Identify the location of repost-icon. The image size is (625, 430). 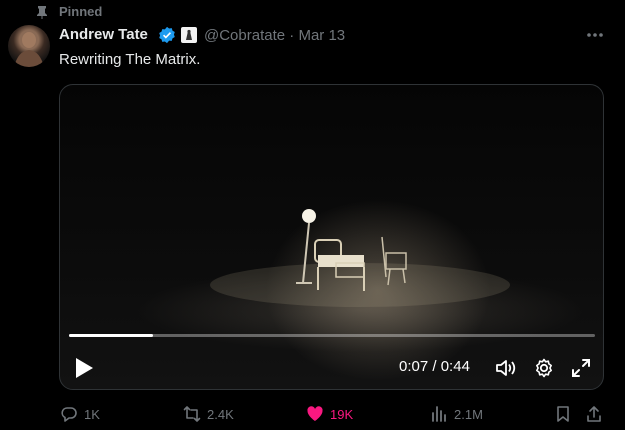
(192, 414).